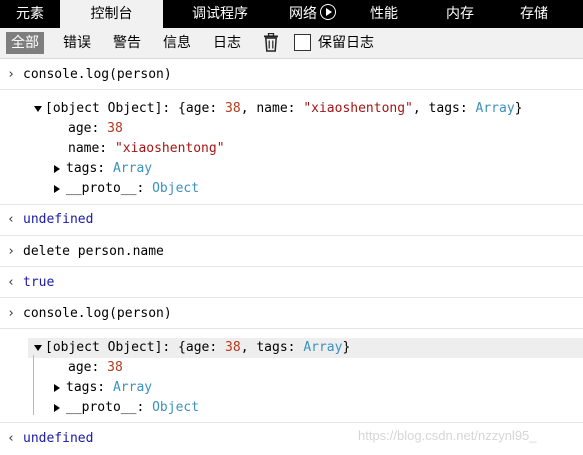 The image size is (583, 455). Describe the element at coordinates (197, 348) in the screenshot. I see `object-summary: [object Object]: {age: 38, tags: Array}` at that location.